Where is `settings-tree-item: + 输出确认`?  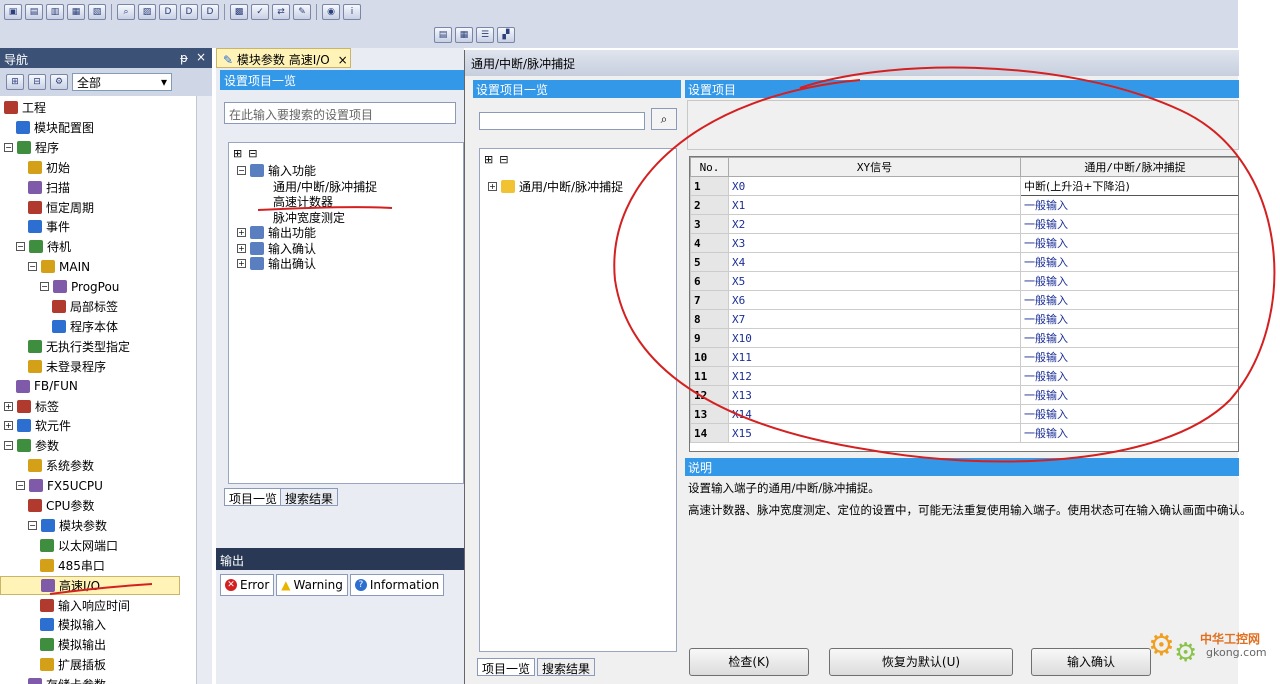
settings-tree-item: + 输出确认 is located at coordinates (276, 263).